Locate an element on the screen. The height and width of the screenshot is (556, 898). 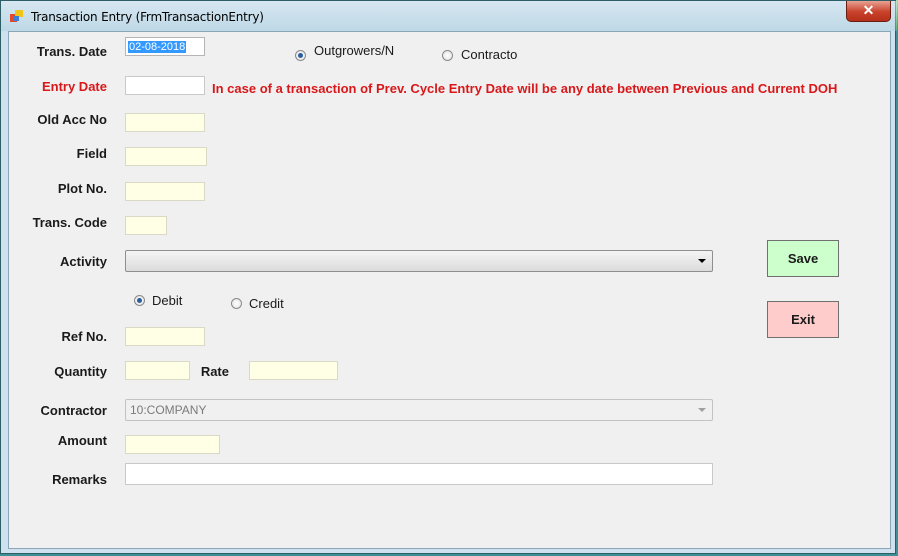
outgrowers-radio-label: Outgrowers/N is located at coordinates (354, 50).